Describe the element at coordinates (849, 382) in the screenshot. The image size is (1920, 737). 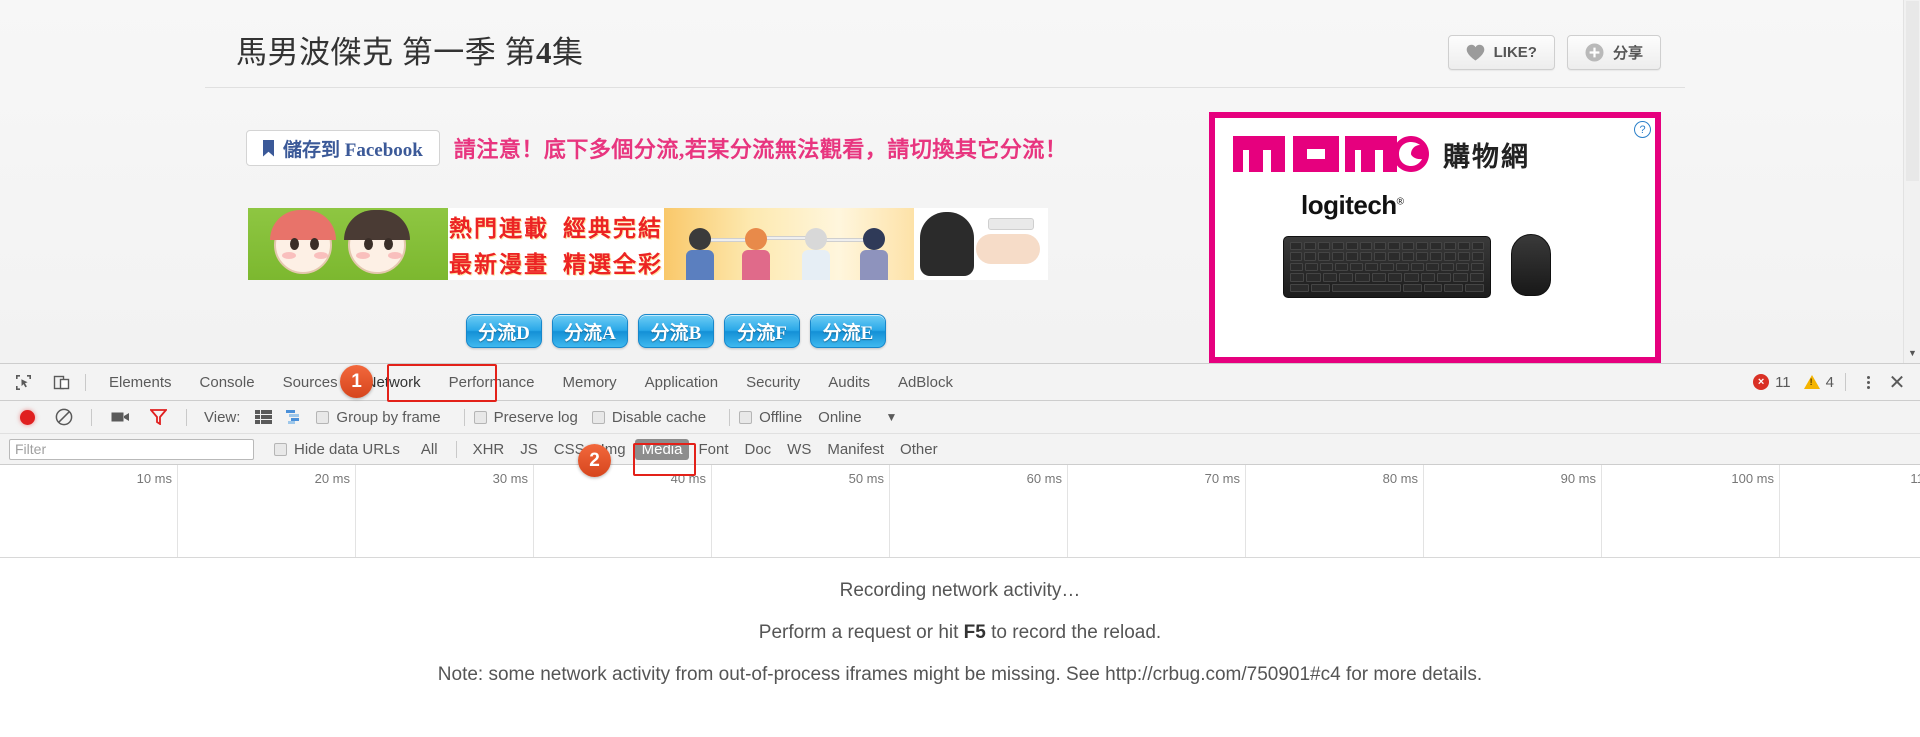
I see `tab-audits: Audits` at that location.